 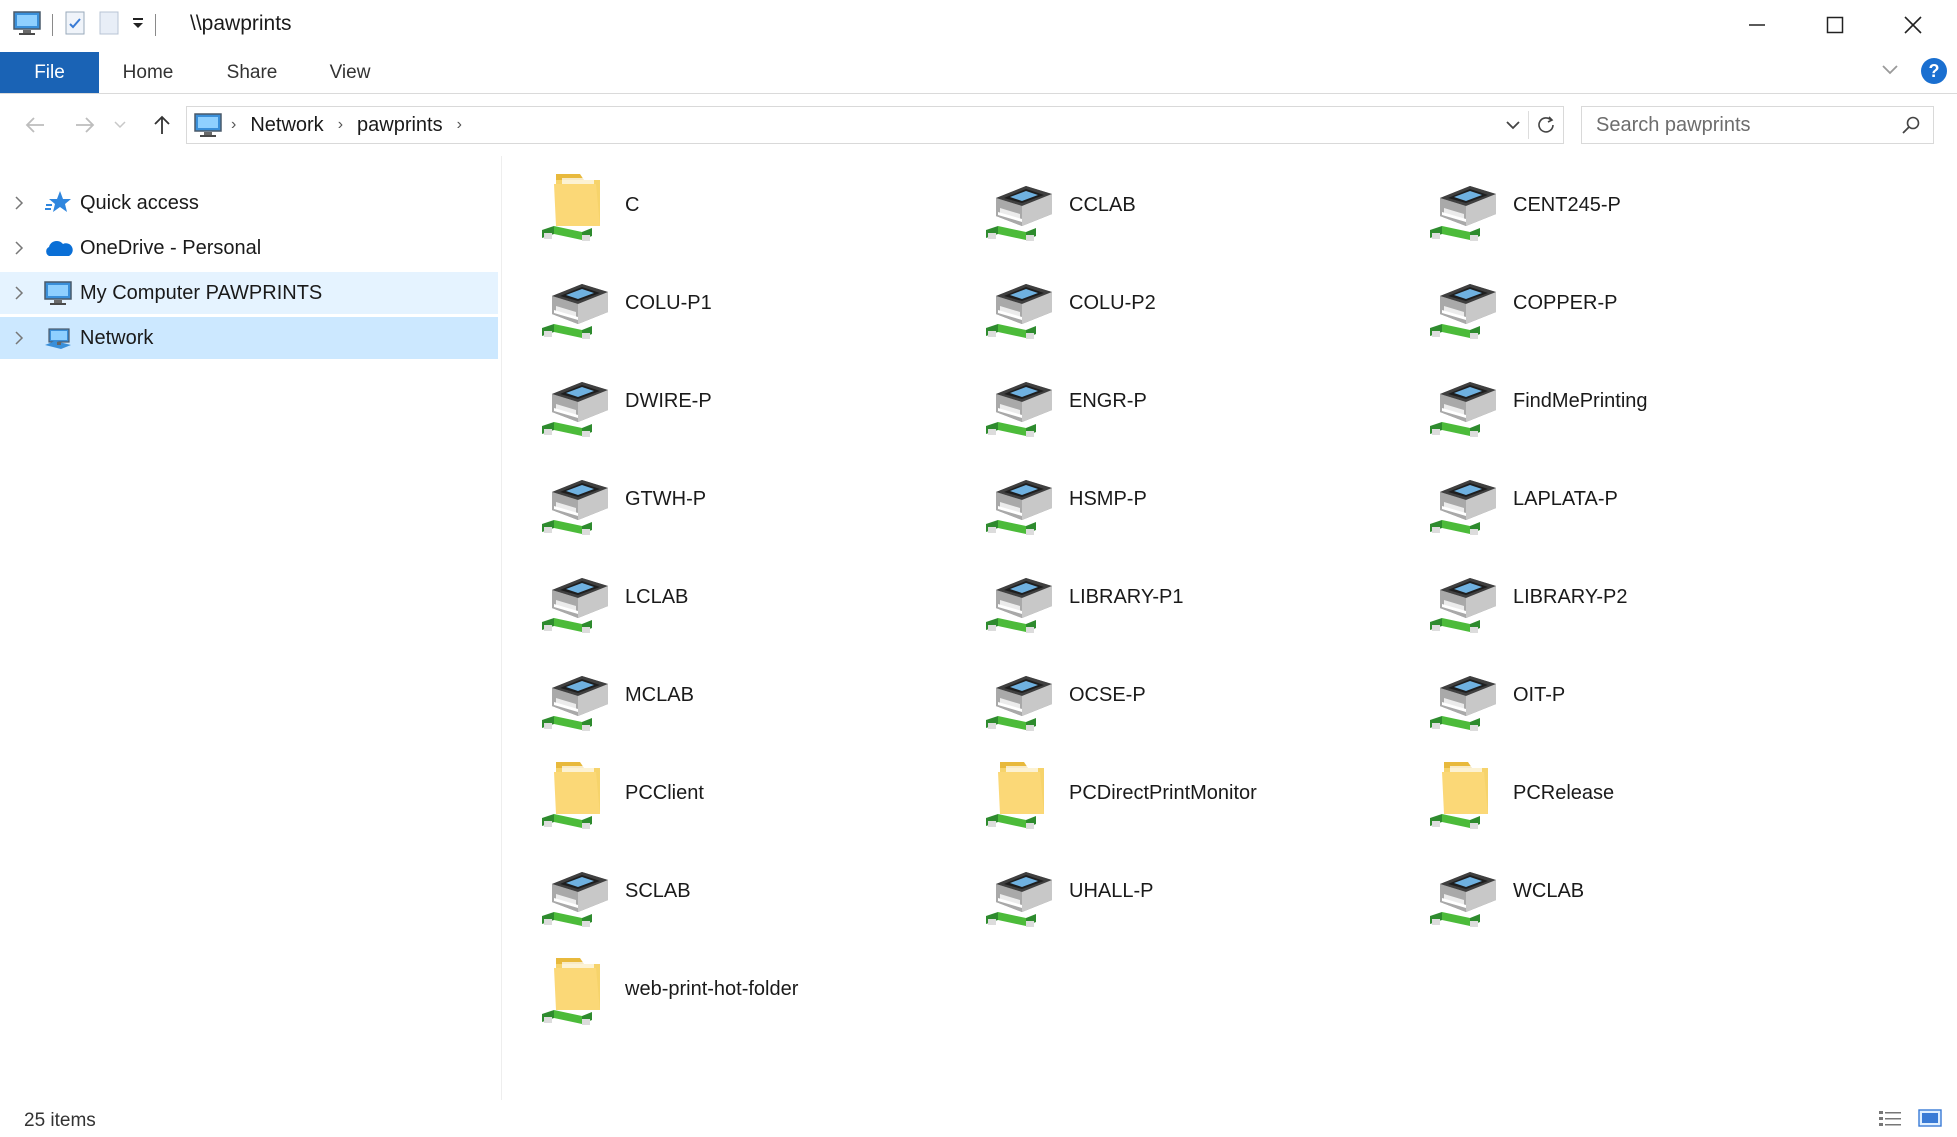 I want to click on item-name: ENGR-P, so click(x=1108, y=401).